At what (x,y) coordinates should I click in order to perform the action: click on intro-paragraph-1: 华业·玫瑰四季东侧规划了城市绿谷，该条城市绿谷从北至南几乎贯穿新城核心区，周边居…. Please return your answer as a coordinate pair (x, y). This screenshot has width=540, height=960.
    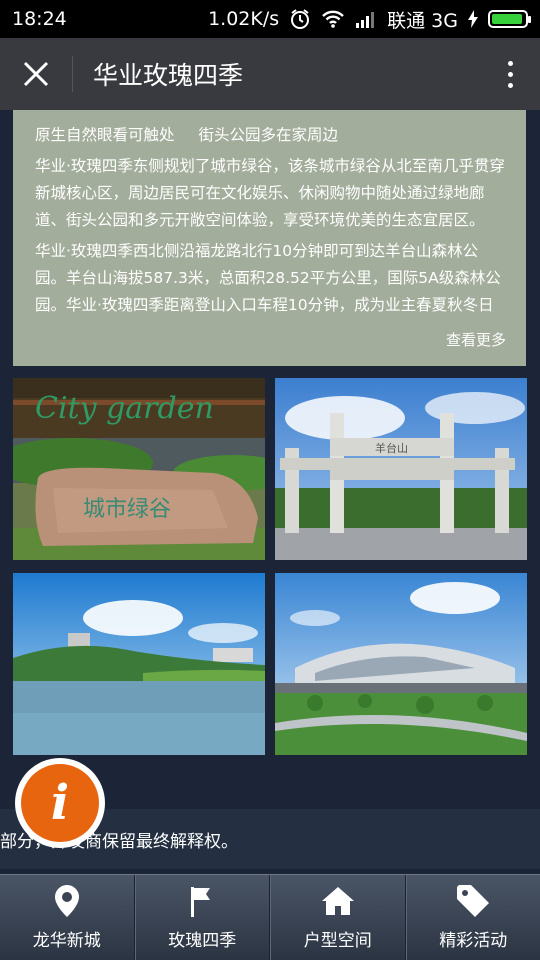
    Looking at the image, I should click on (270, 193).